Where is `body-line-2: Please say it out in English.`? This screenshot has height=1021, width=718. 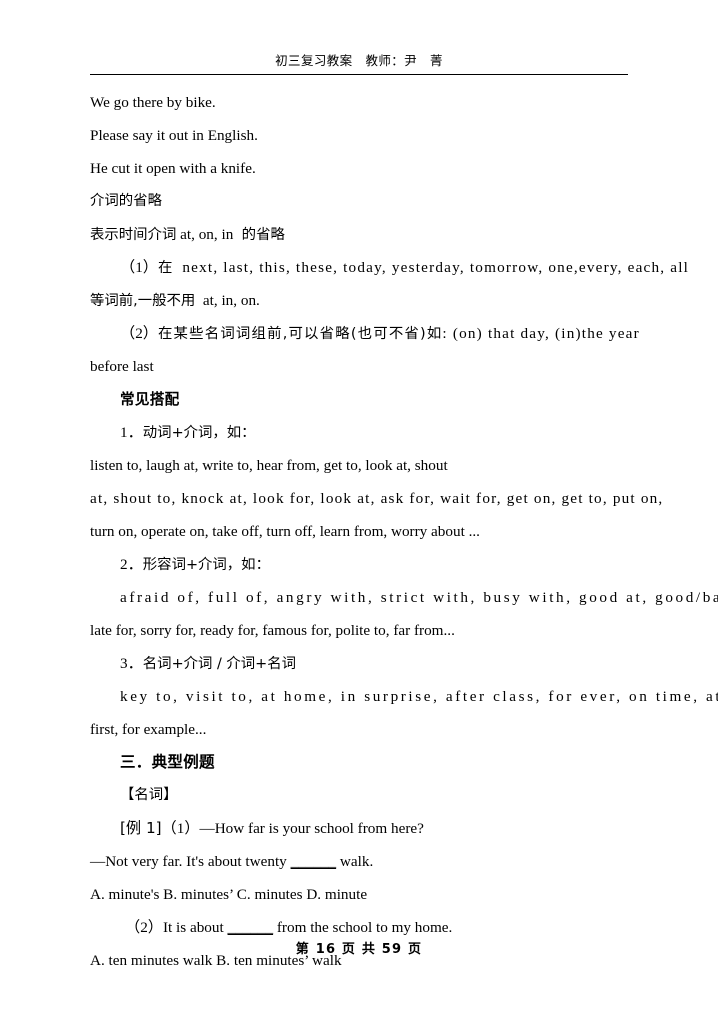
body-line-2: Please say it out in English. is located at coordinates (174, 135).